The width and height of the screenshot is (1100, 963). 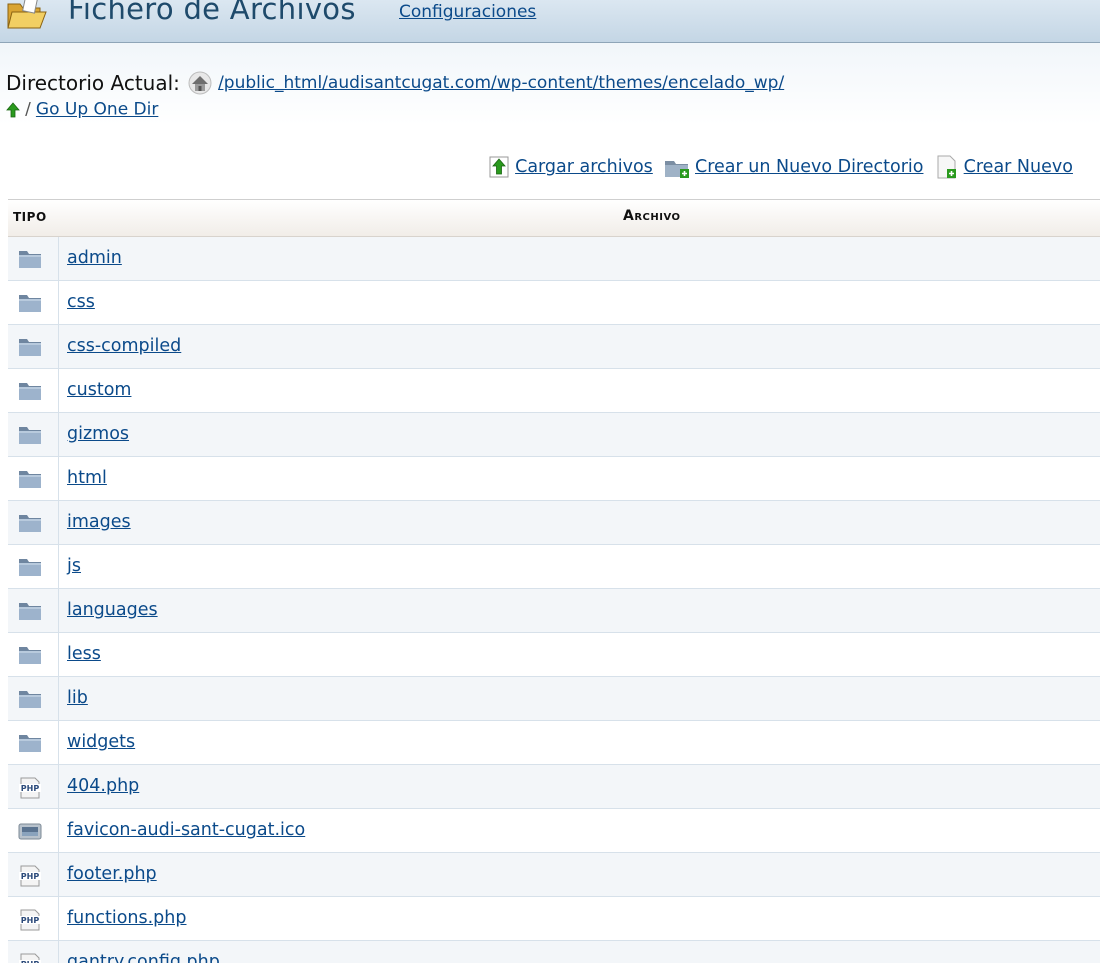 What do you see at coordinates (87, 478) in the screenshot?
I see `file-name-link: html` at bounding box center [87, 478].